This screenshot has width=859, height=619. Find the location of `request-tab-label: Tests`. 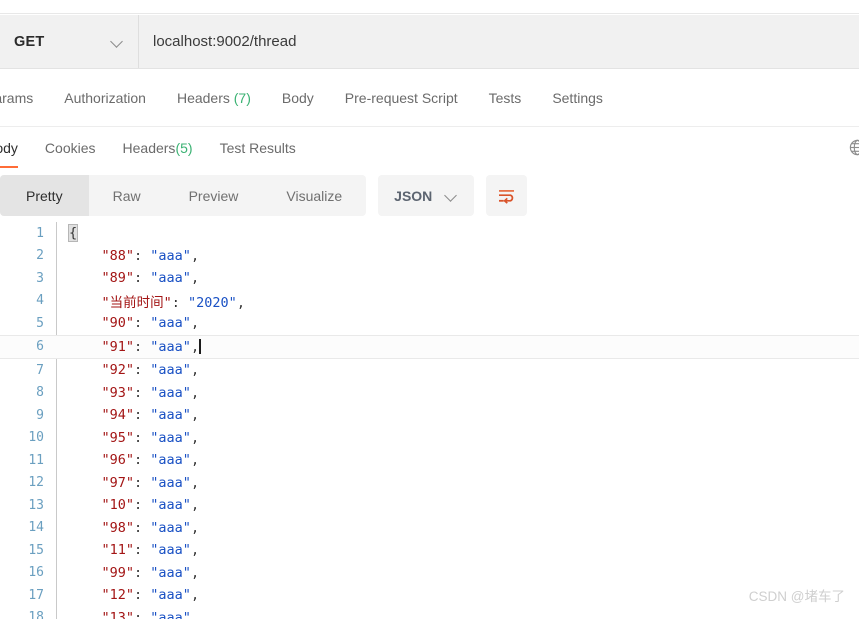

request-tab-label: Tests is located at coordinates (505, 97).